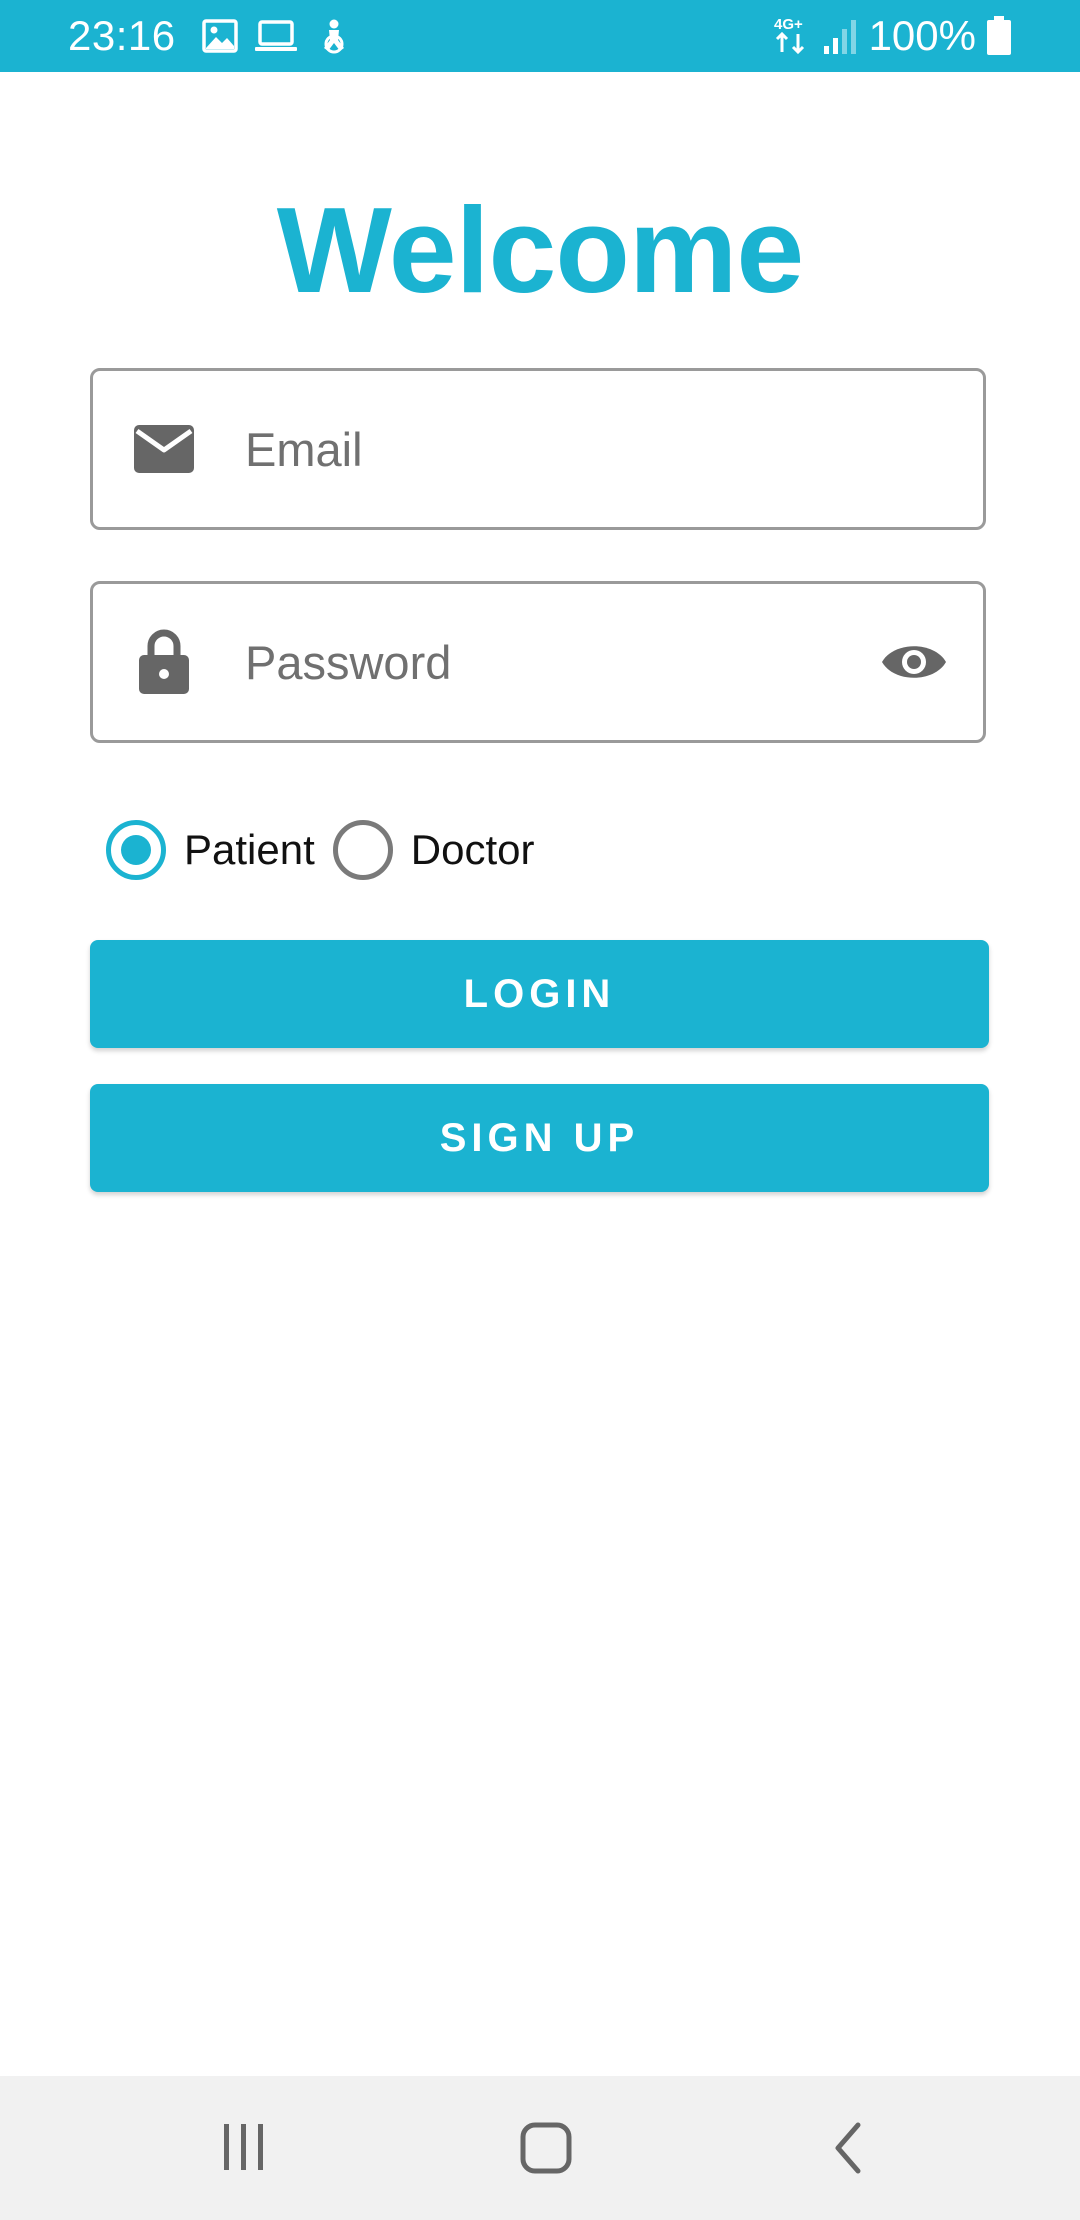 This screenshot has height=2220, width=1080. I want to click on password-input, so click(545, 662).